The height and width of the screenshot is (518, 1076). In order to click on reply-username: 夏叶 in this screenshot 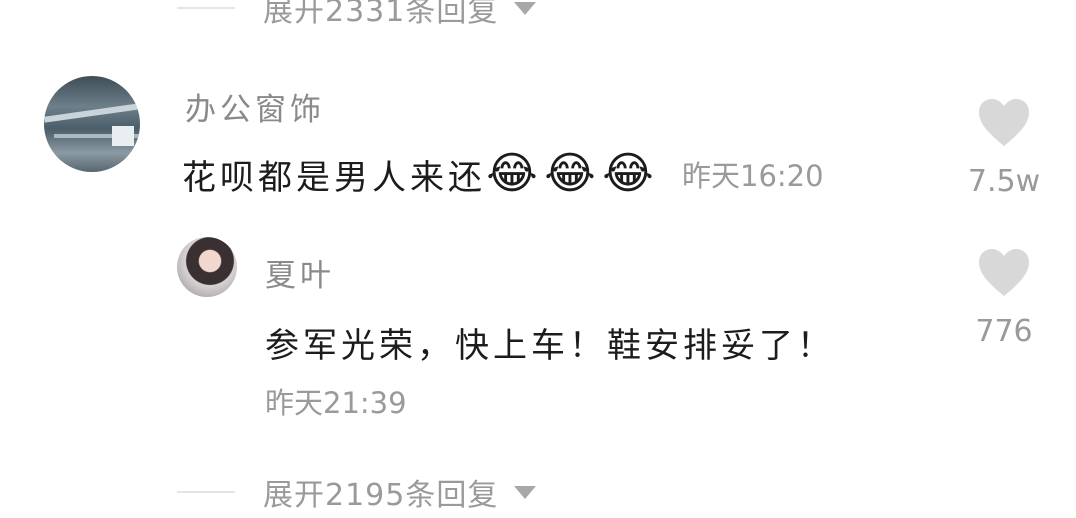, I will do `click(300, 272)`.